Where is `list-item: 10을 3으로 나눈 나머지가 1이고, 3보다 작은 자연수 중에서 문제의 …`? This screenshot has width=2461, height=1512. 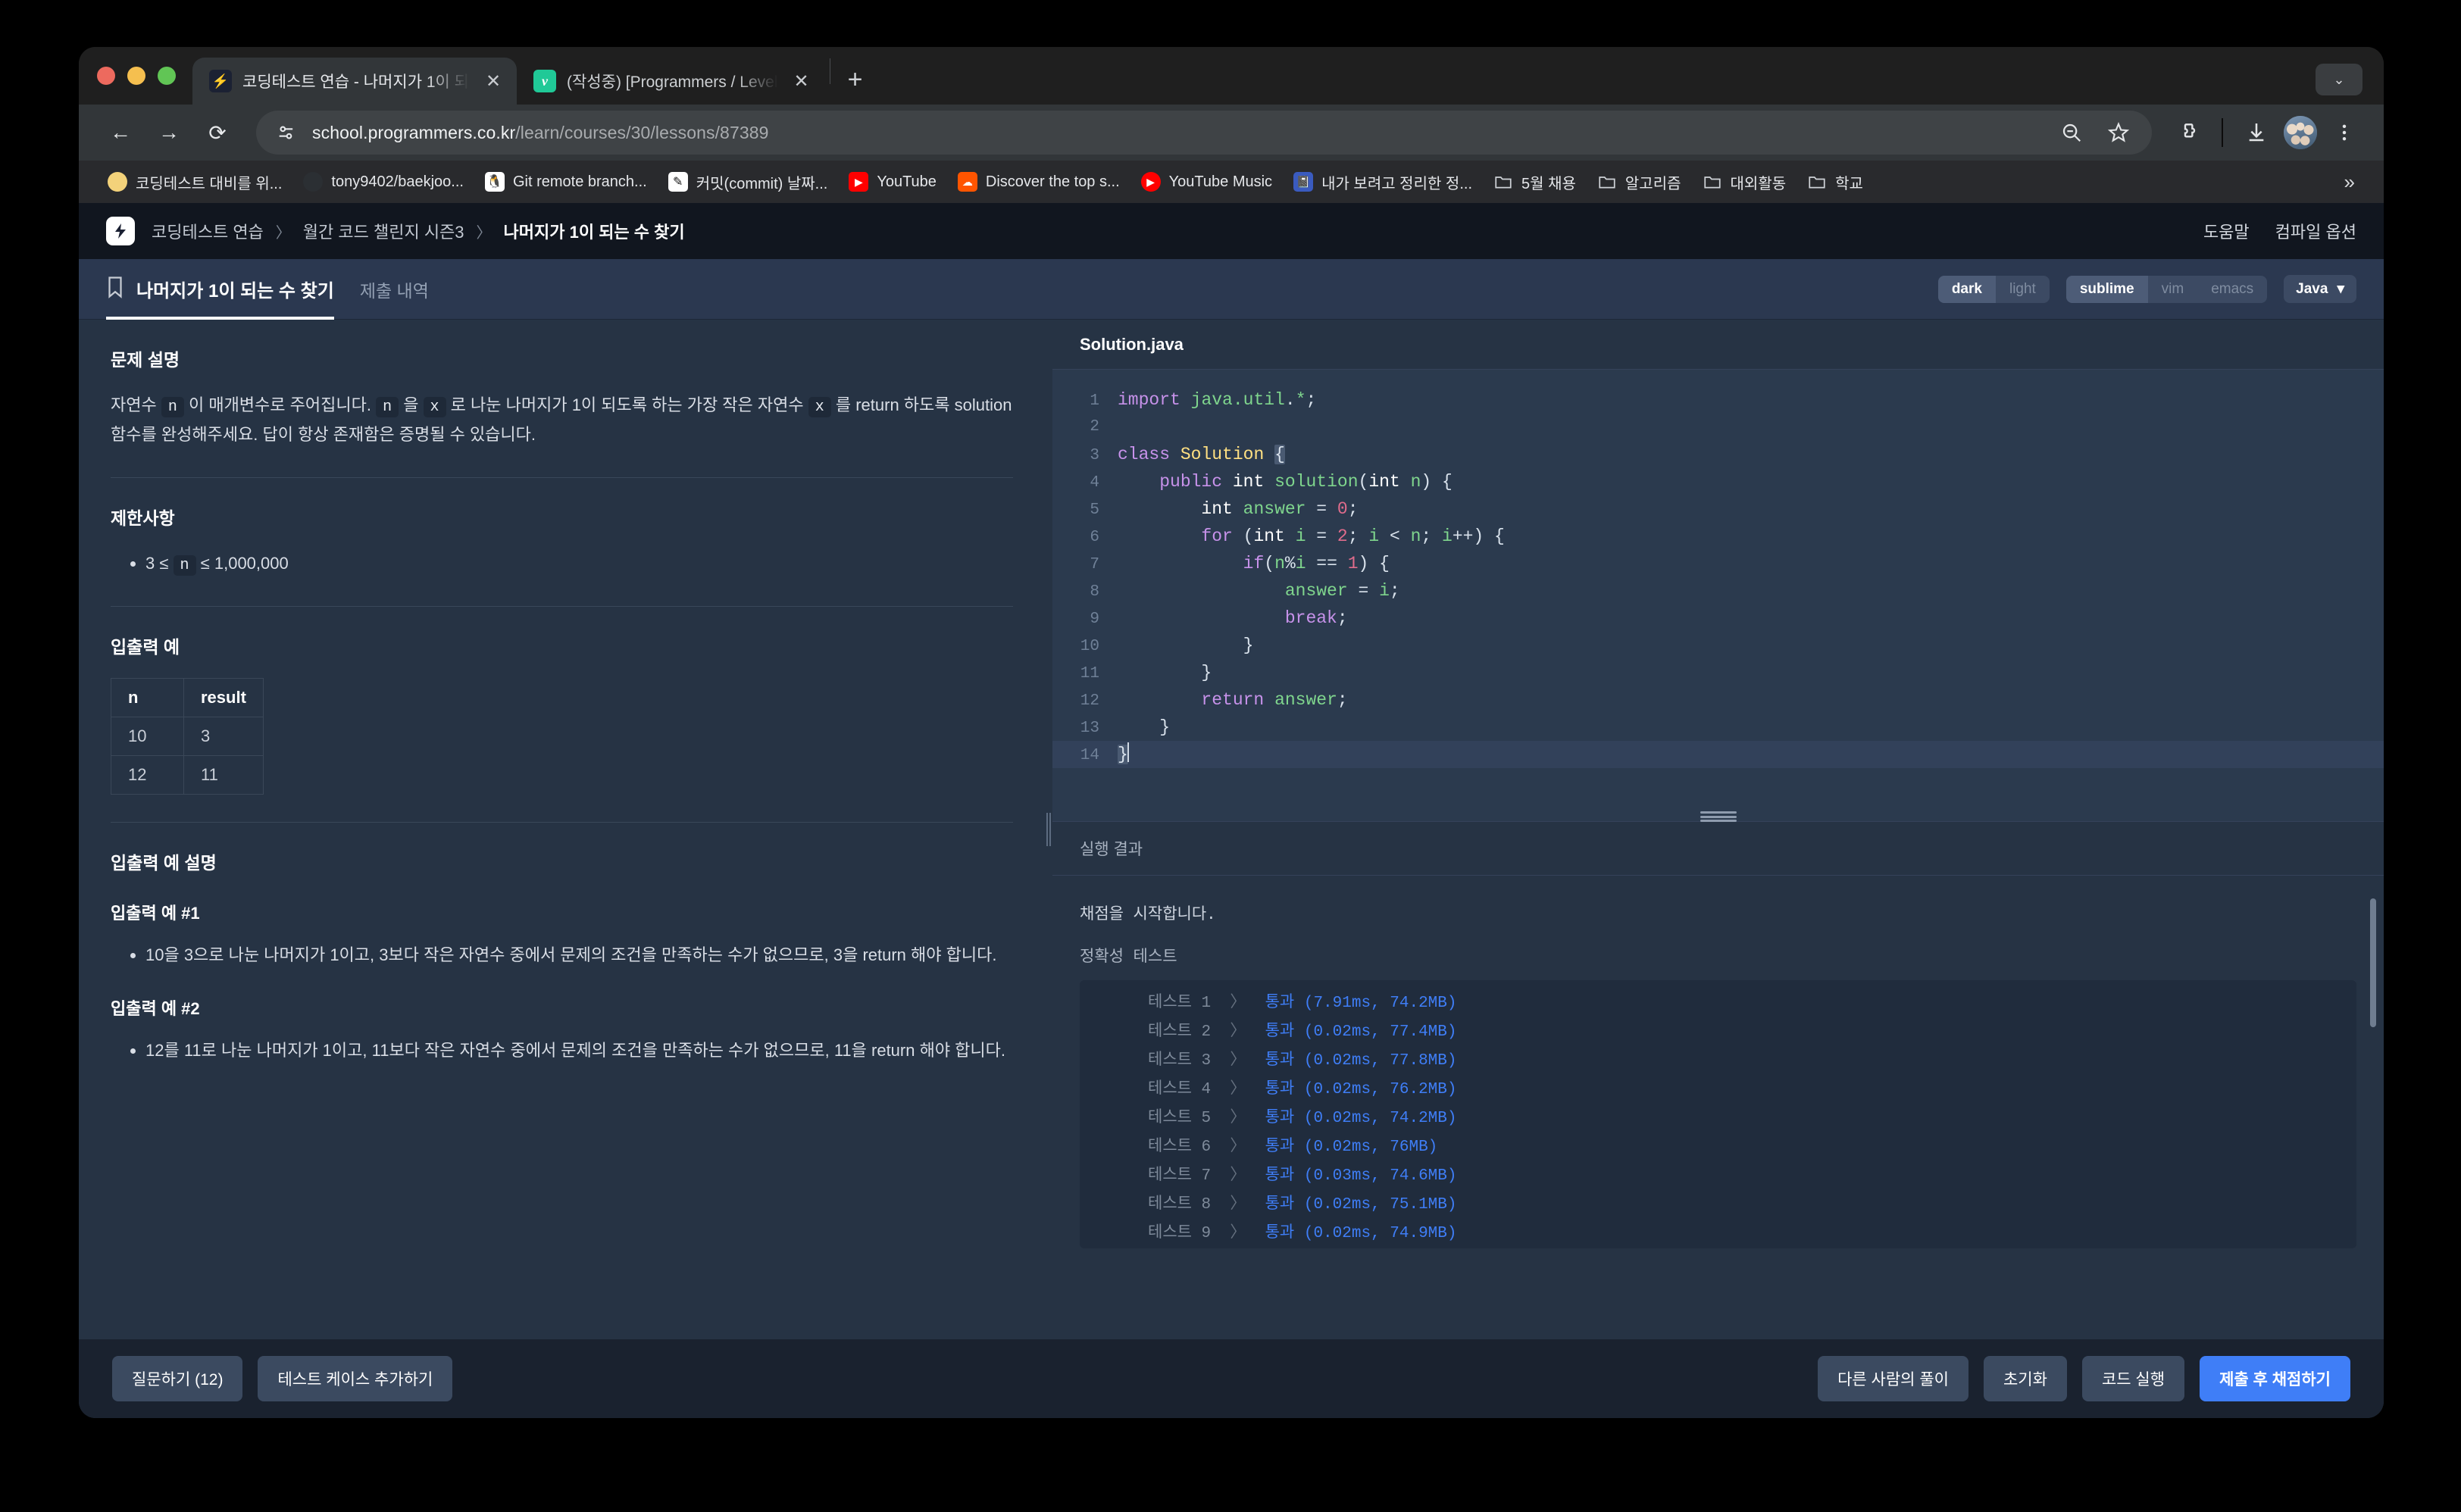 list-item: 10을 3으로 나눈 나머지가 1이고, 3보다 작은 자연수 중에서 문제의 … is located at coordinates (579, 955).